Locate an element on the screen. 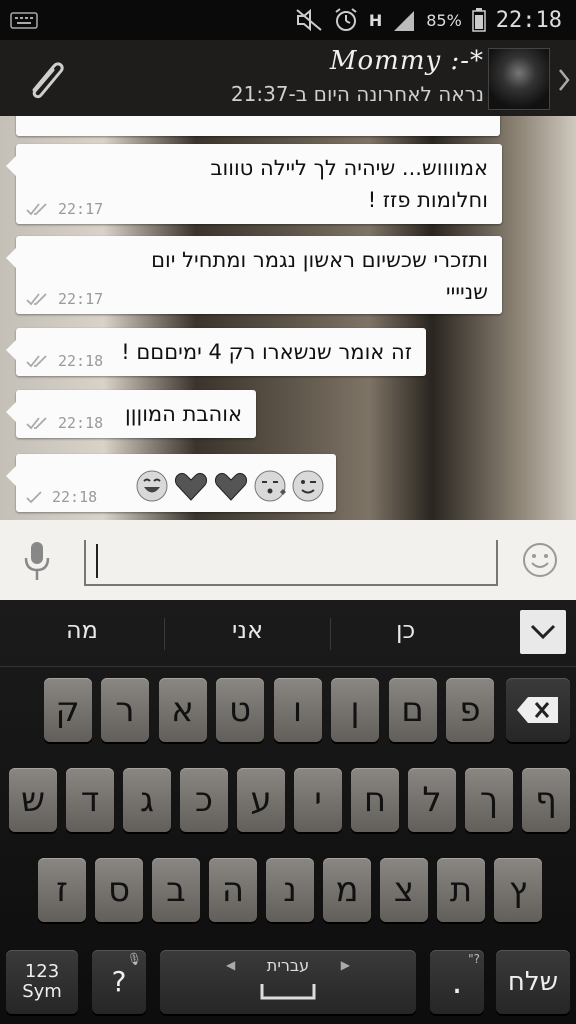  message-meta: 22:18 is located at coordinates (64, 423).